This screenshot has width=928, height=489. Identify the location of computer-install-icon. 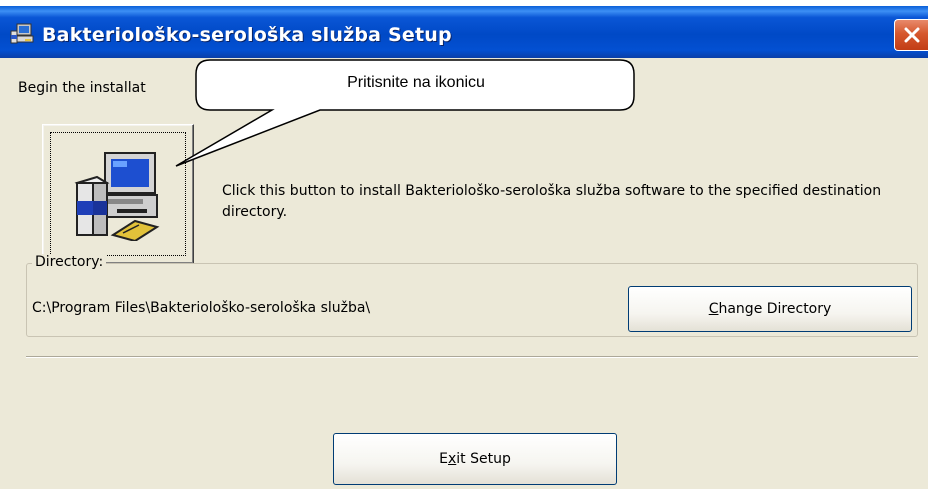
(117, 196).